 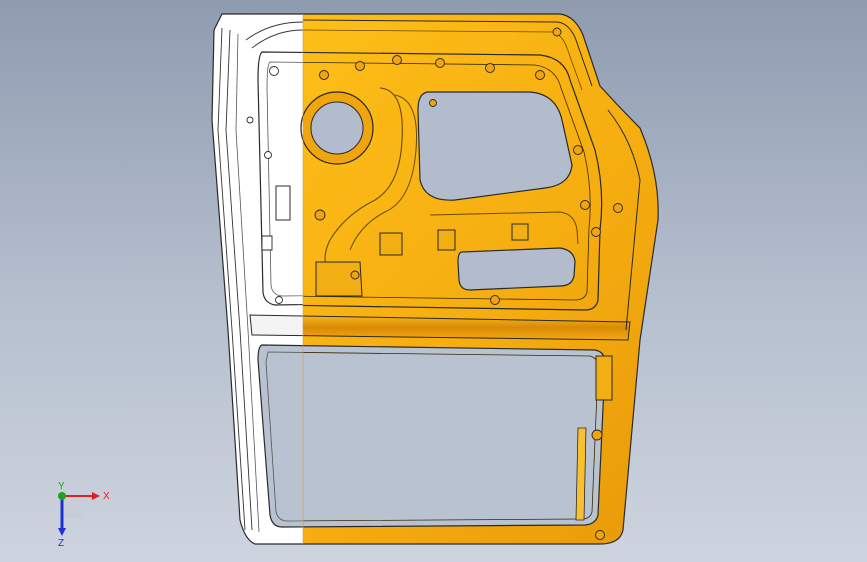 I want to click on axis-triad: X Y Z, so click(x=84, y=514).